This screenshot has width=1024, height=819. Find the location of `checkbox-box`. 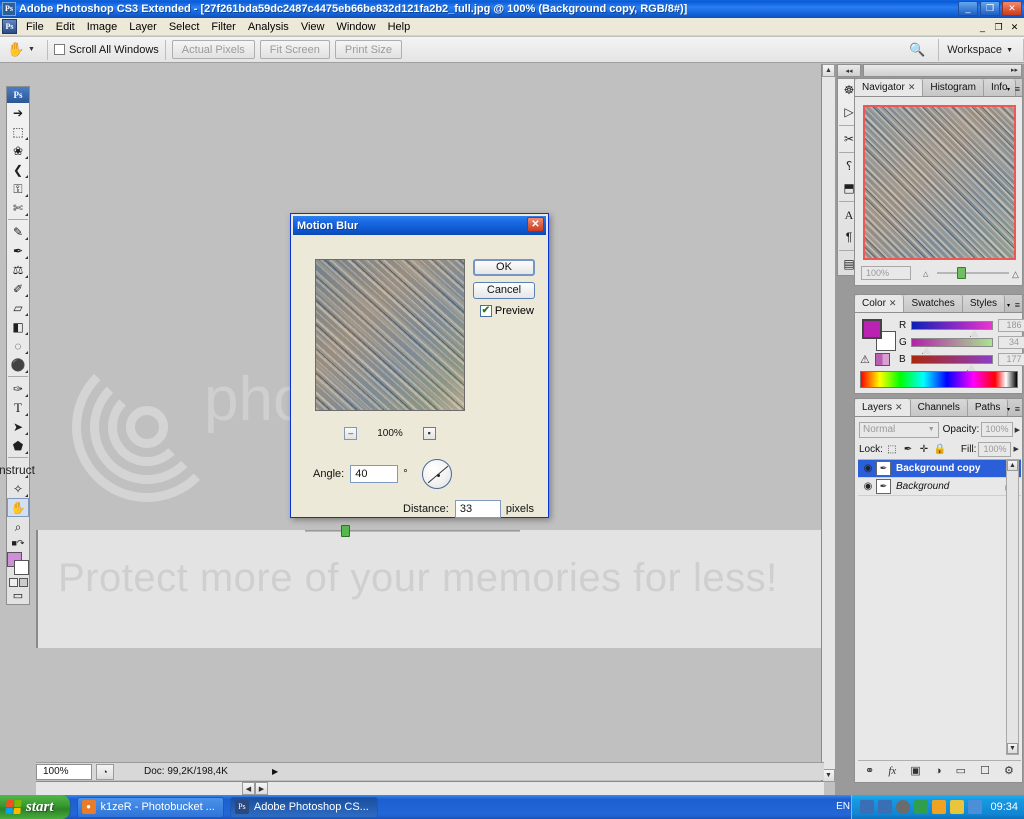

checkbox-box is located at coordinates (59, 49).